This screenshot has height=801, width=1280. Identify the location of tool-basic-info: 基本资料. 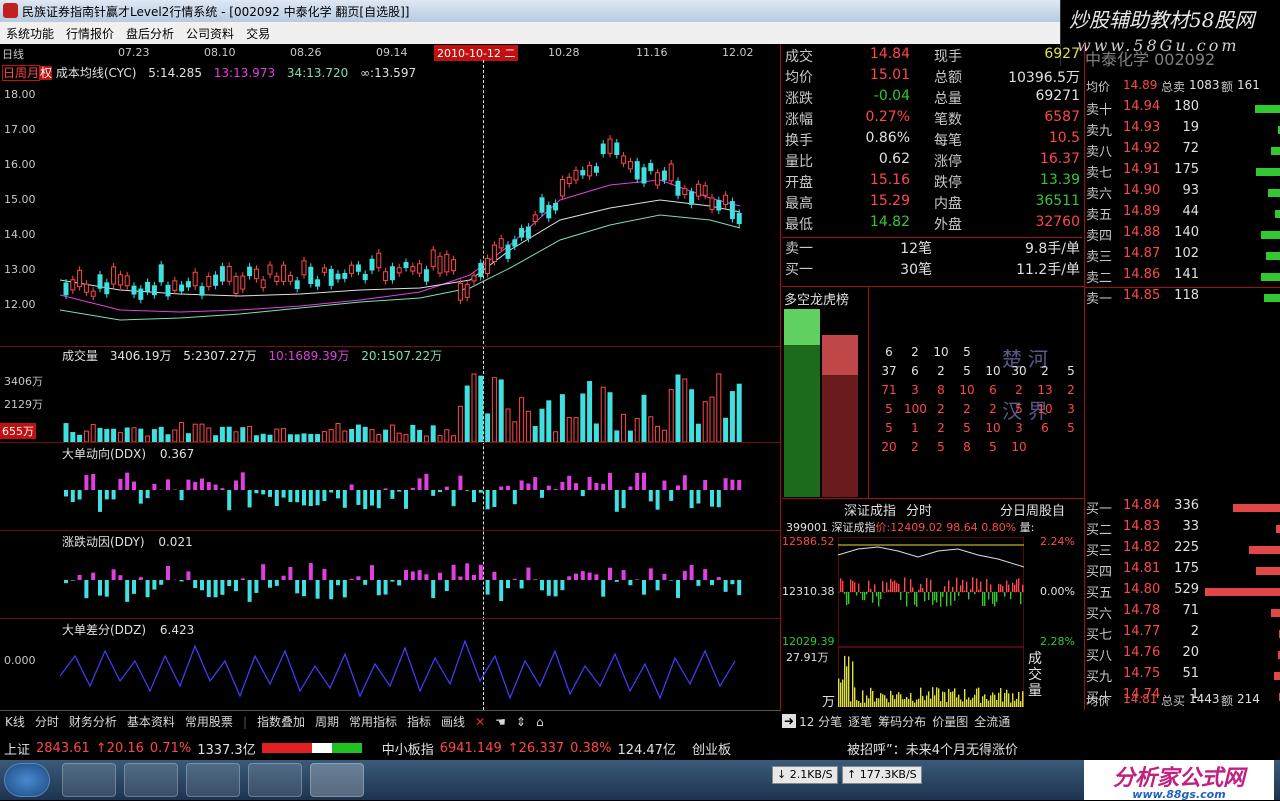
(151, 721).